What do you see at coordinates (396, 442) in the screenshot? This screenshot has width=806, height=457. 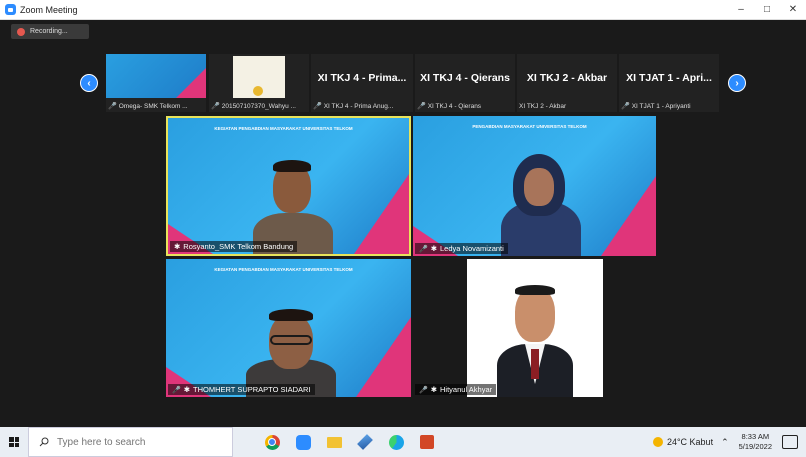 I see `edge-icon` at bounding box center [396, 442].